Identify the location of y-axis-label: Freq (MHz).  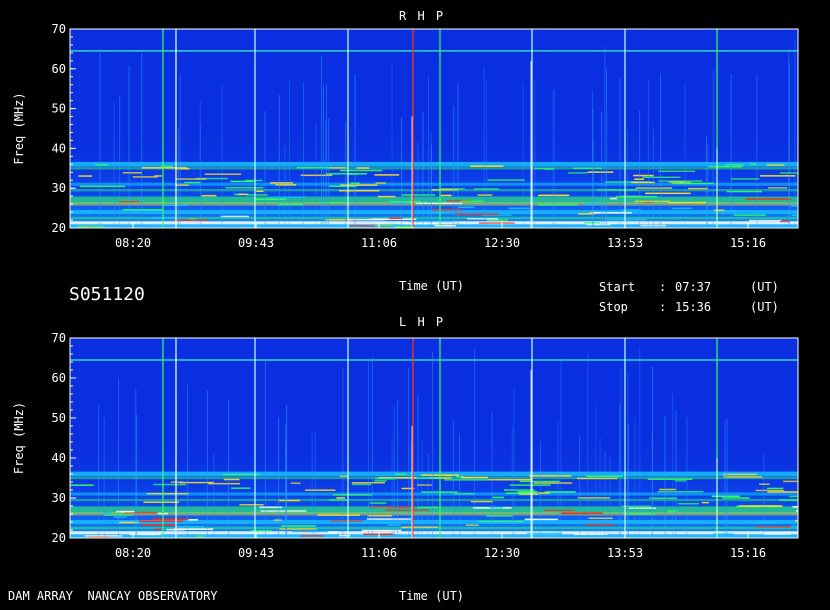
(19, 438).